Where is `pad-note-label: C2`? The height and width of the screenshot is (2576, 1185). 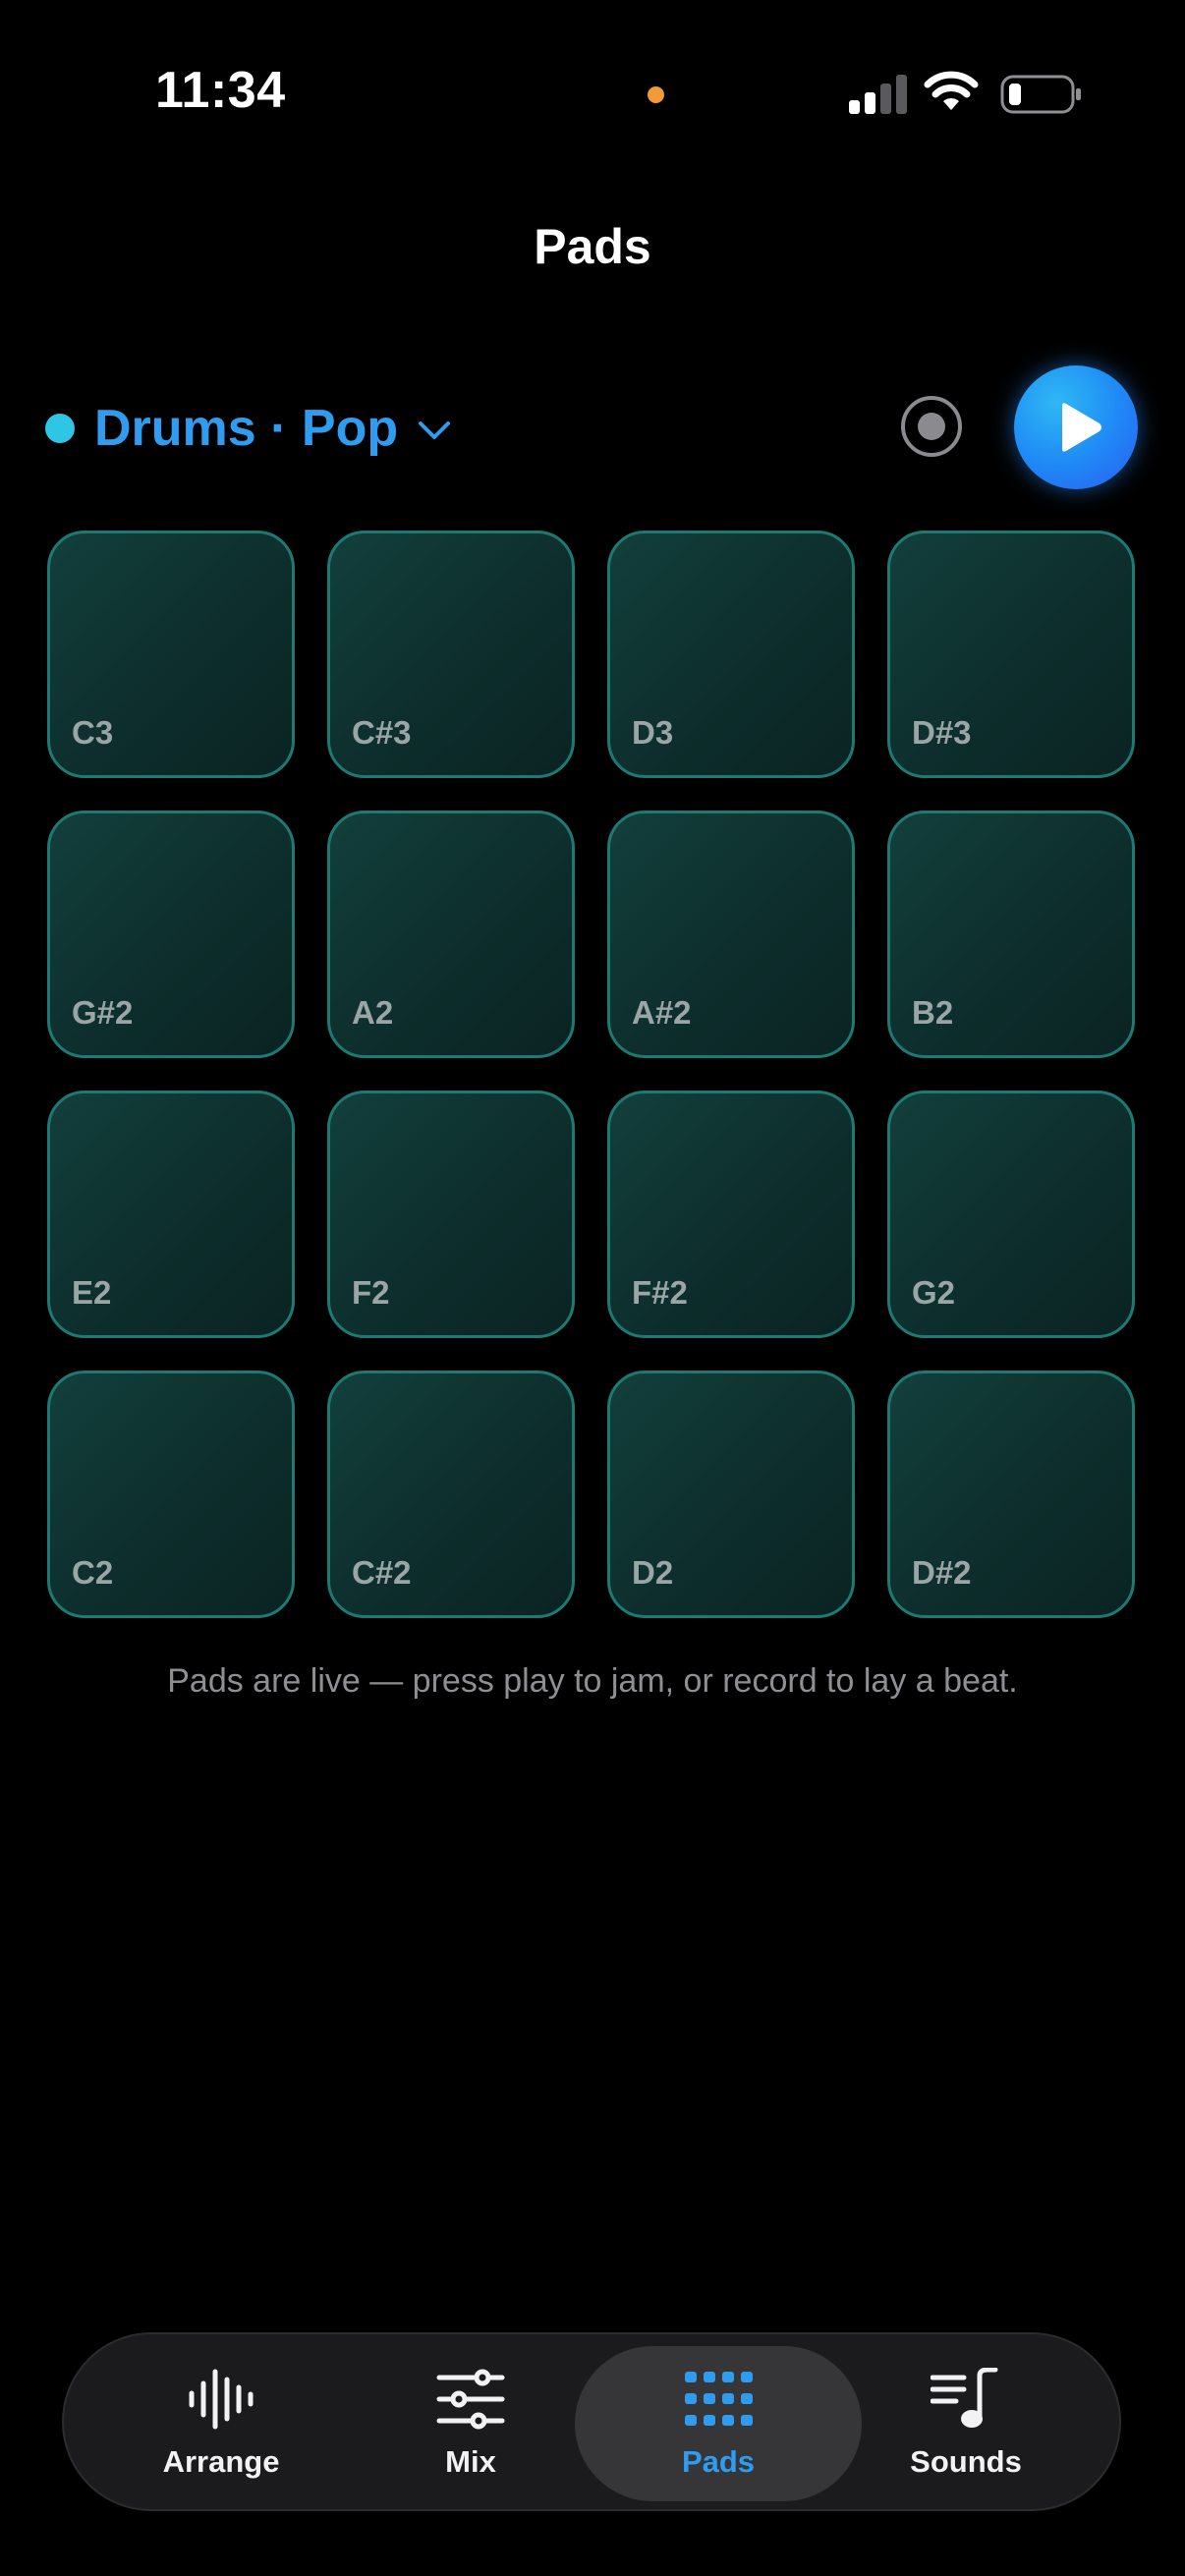
pad-note-label: C2 is located at coordinates (93, 1572).